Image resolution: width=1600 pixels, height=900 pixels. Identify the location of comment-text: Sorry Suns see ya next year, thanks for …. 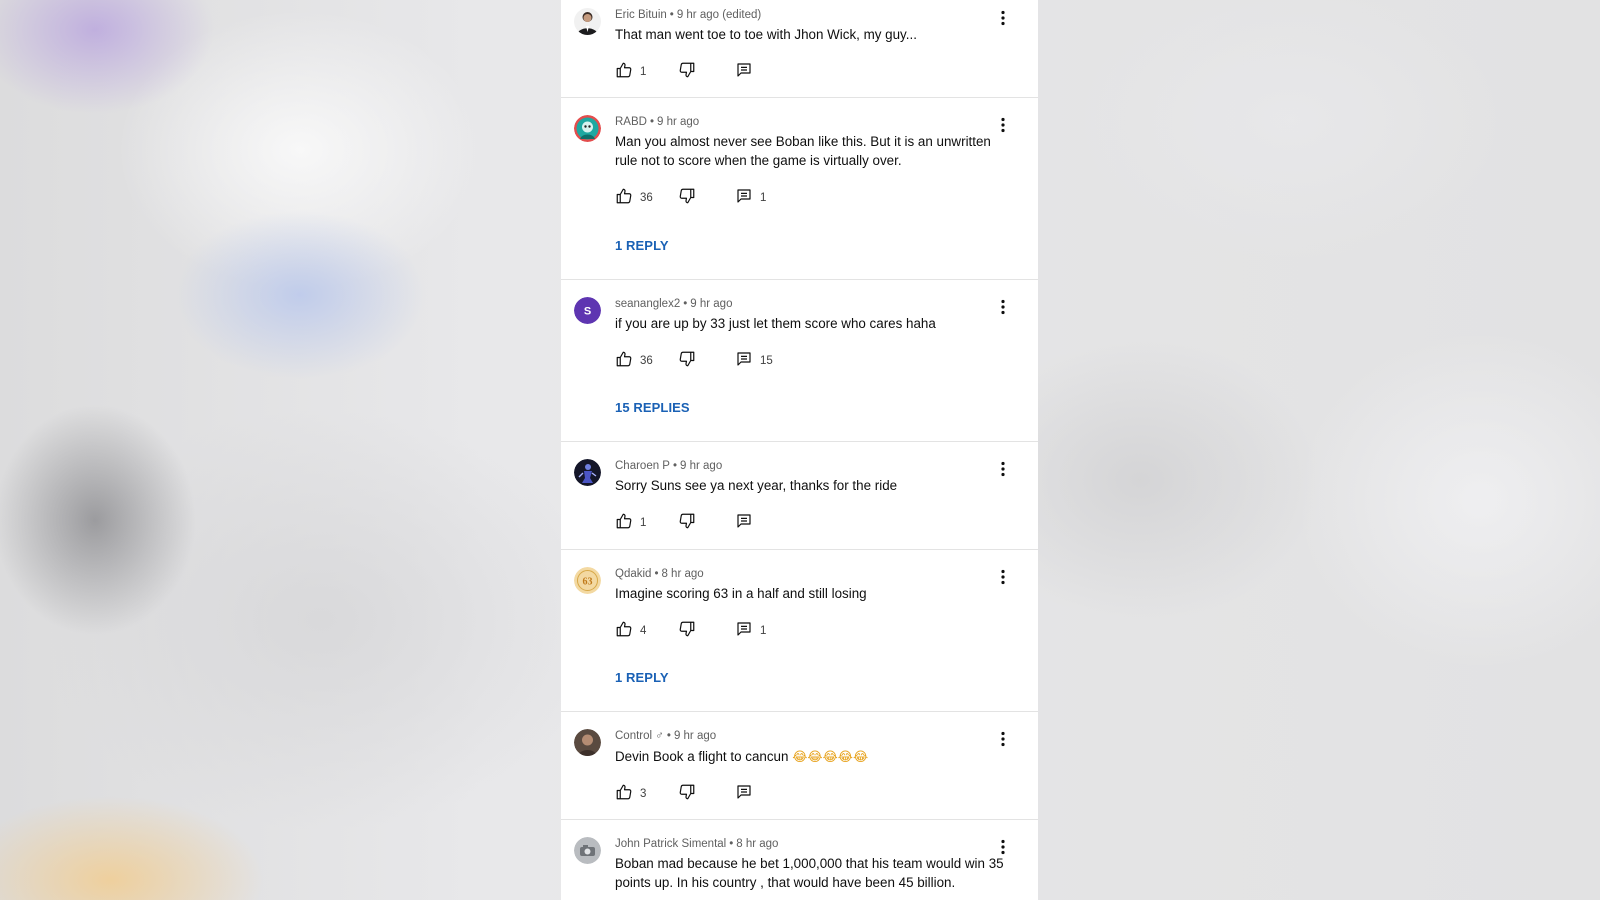
(756, 485).